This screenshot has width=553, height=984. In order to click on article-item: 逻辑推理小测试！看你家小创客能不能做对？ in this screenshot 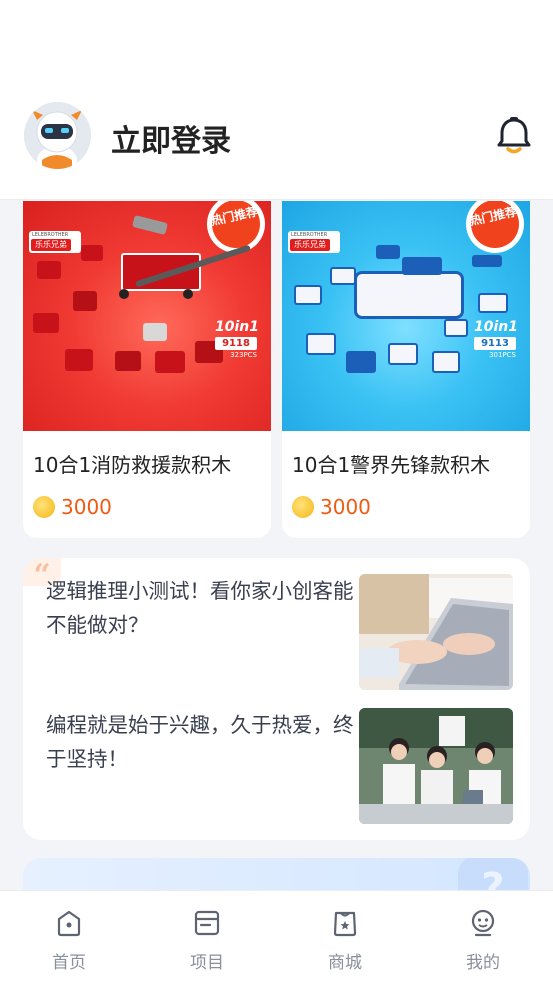, I will do `click(276, 633)`.